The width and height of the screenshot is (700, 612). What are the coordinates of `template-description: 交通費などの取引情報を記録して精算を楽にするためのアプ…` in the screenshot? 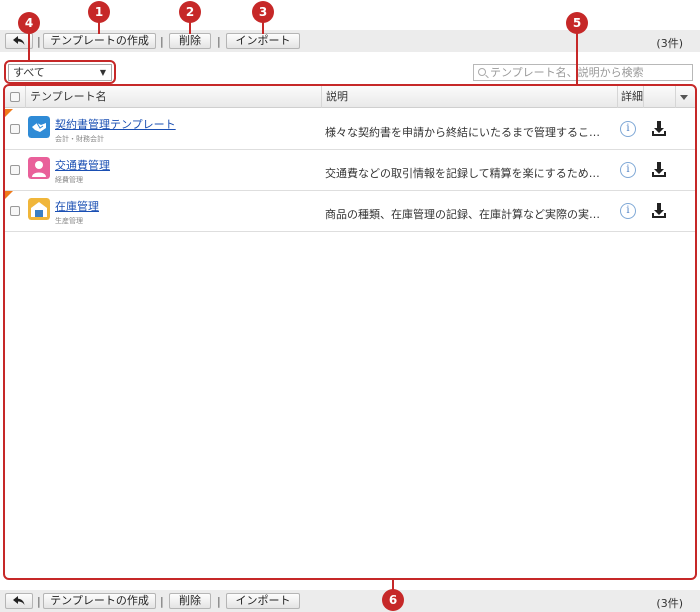 It's located at (467, 173).